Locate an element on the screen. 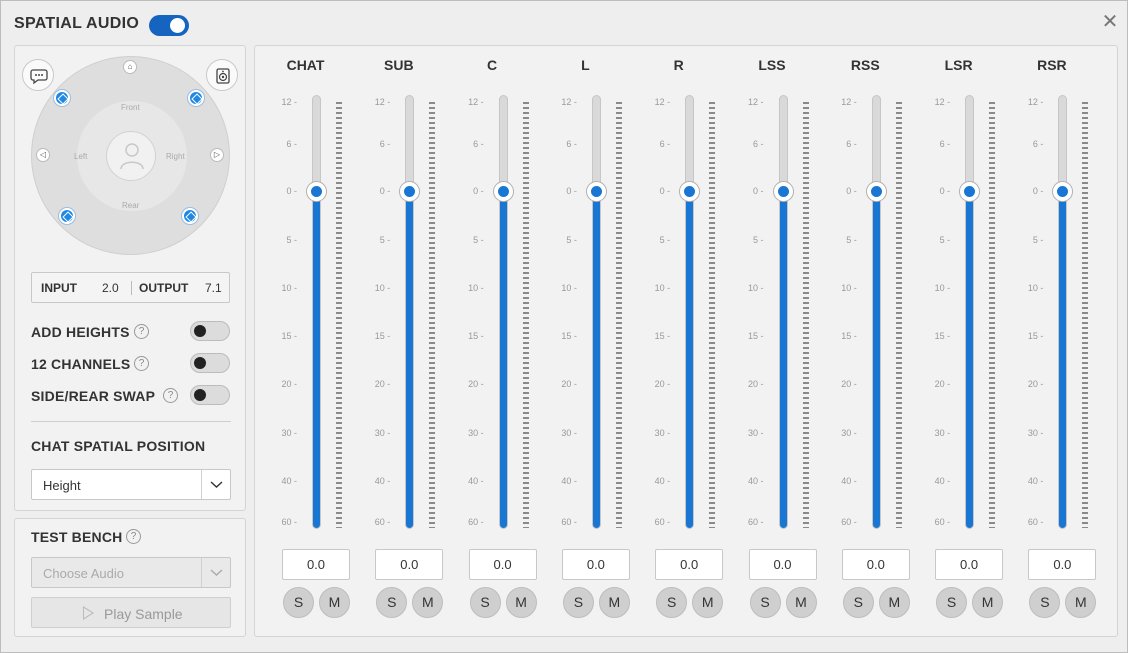  listener-icon is located at coordinates (131, 156).